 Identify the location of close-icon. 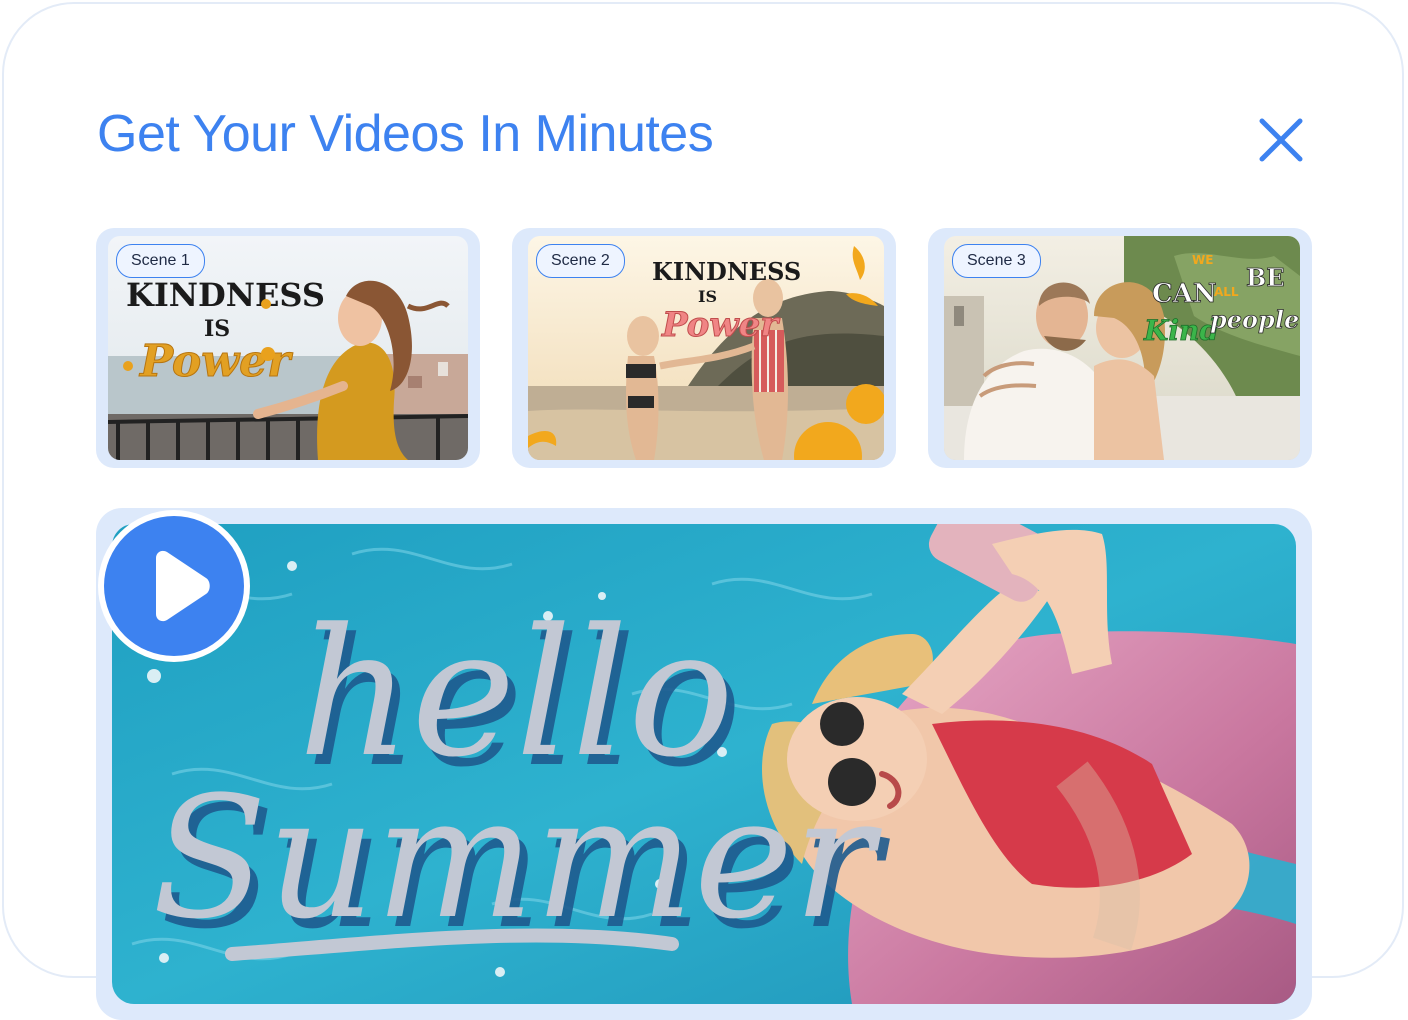
(1281, 140).